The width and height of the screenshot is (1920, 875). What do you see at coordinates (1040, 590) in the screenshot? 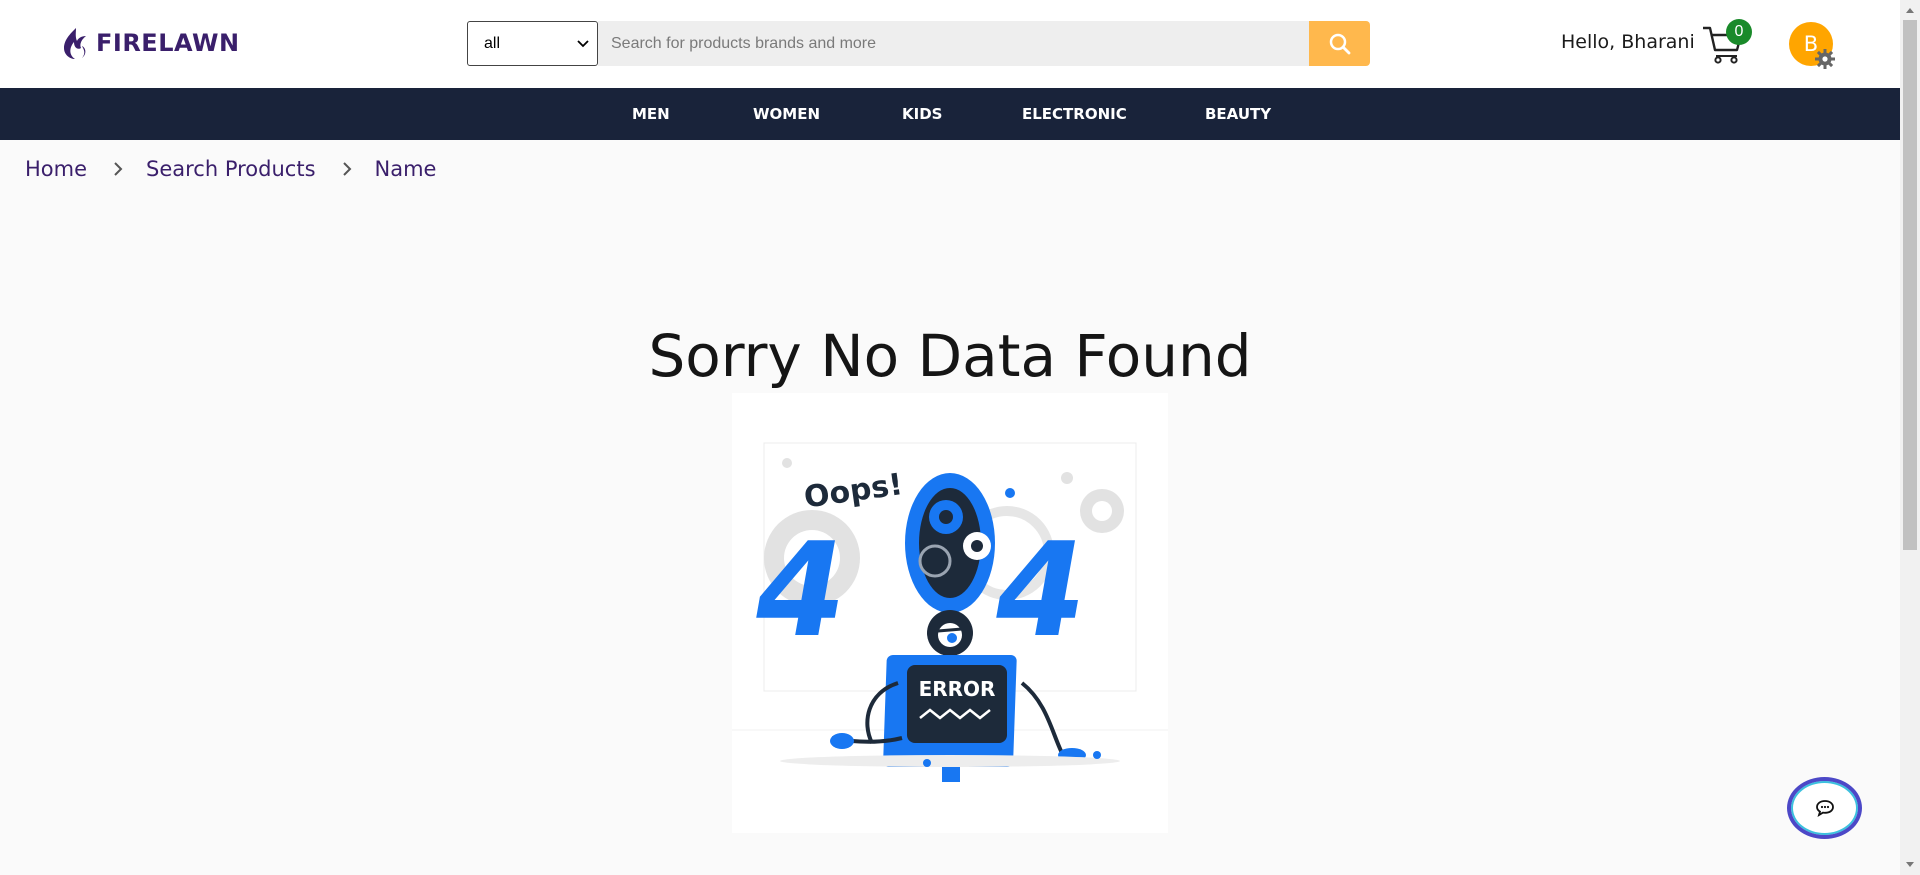
I see `digit-right: 4` at bounding box center [1040, 590].